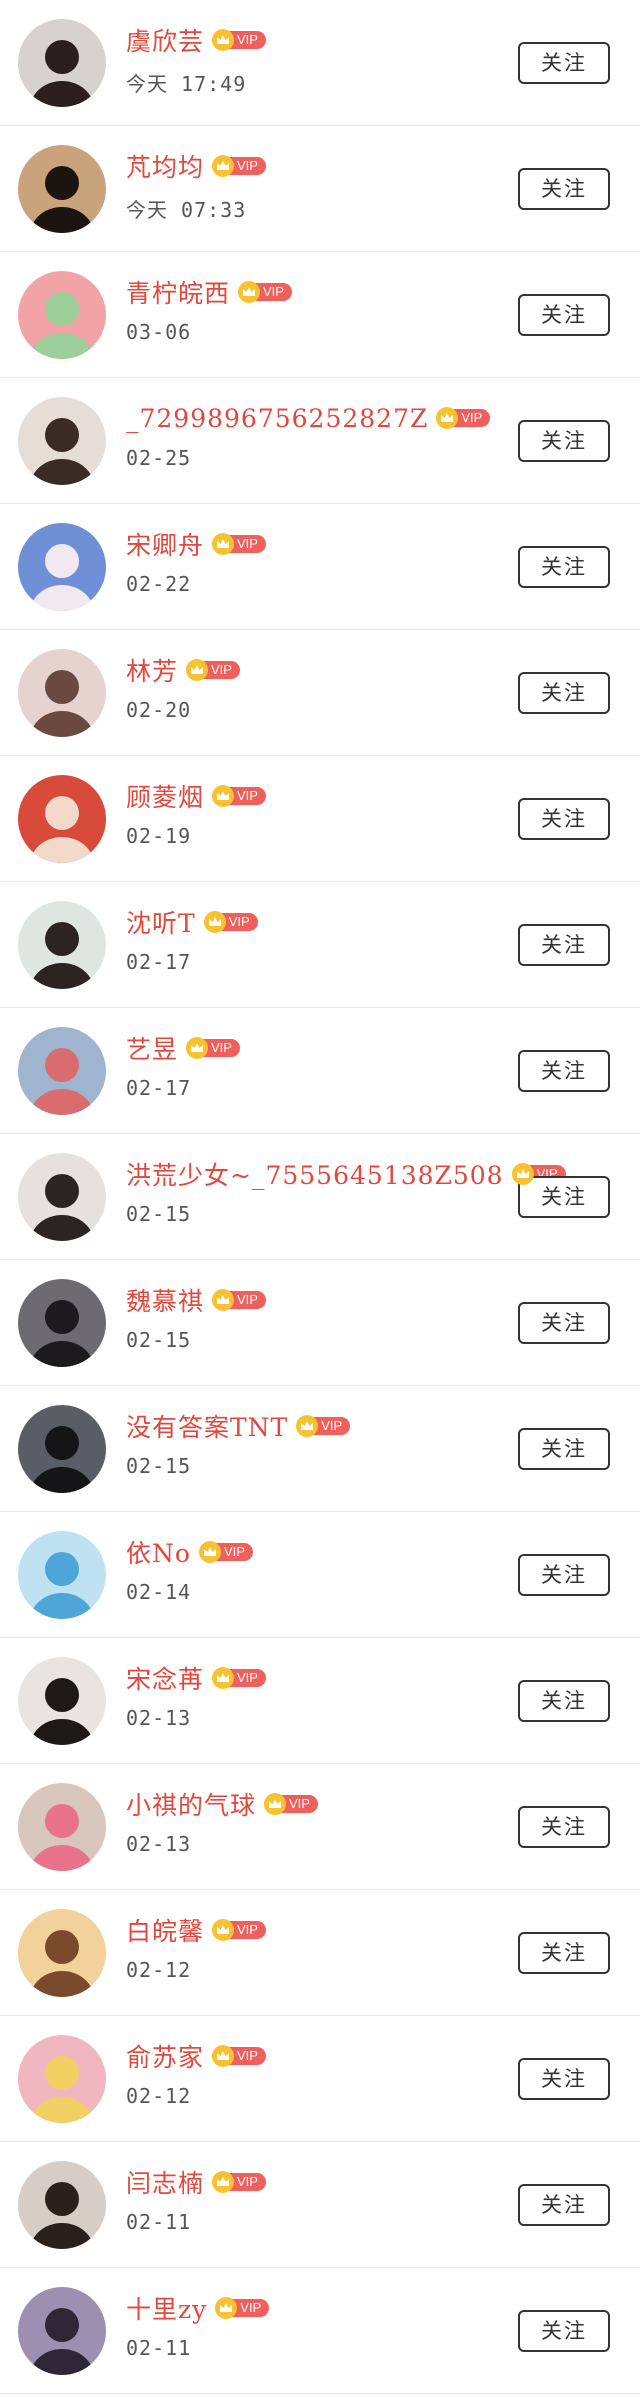 This screenshot has width=640, height=2398. What do you see at coordinates (159, 1088) in the screenshot?
I see `timestamp: 02-17` at bounding box center [159, 1088].